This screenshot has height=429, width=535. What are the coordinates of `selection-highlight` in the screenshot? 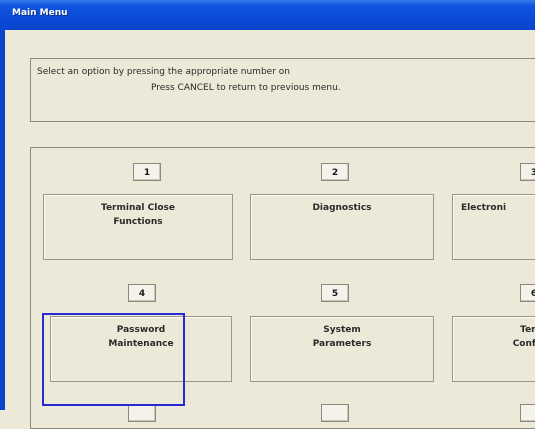 It's located at (113, 359).